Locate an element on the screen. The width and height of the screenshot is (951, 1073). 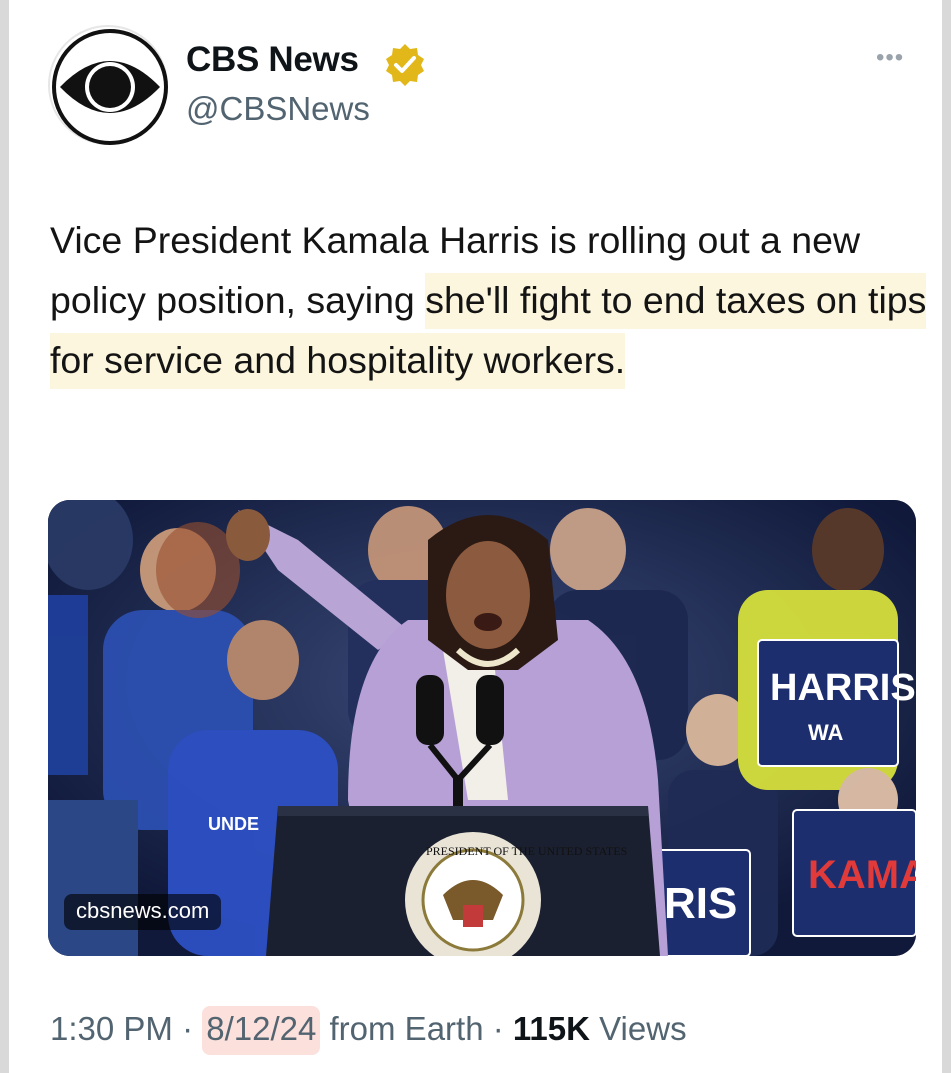
more-options-icon: ••• is located at coordinates (890, 58).